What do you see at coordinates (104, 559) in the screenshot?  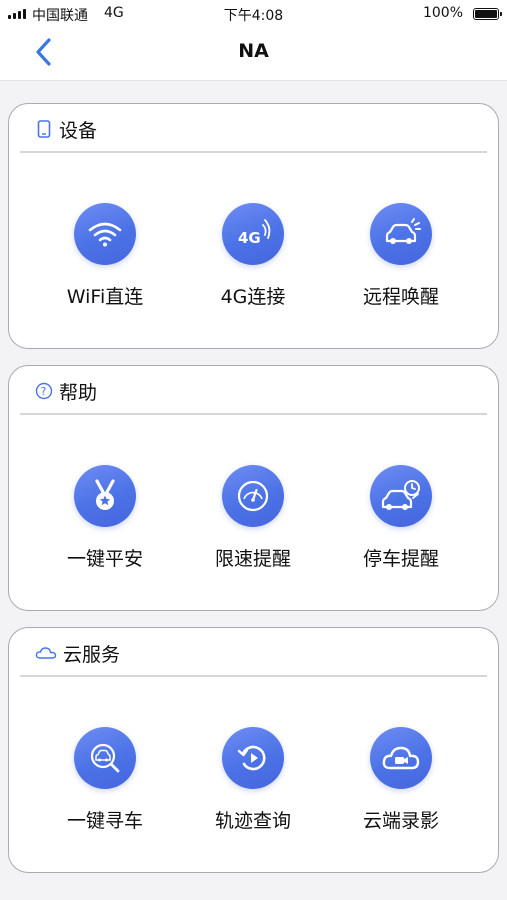 I see `item-label: 一键平安` at bounding box center [104, 559].